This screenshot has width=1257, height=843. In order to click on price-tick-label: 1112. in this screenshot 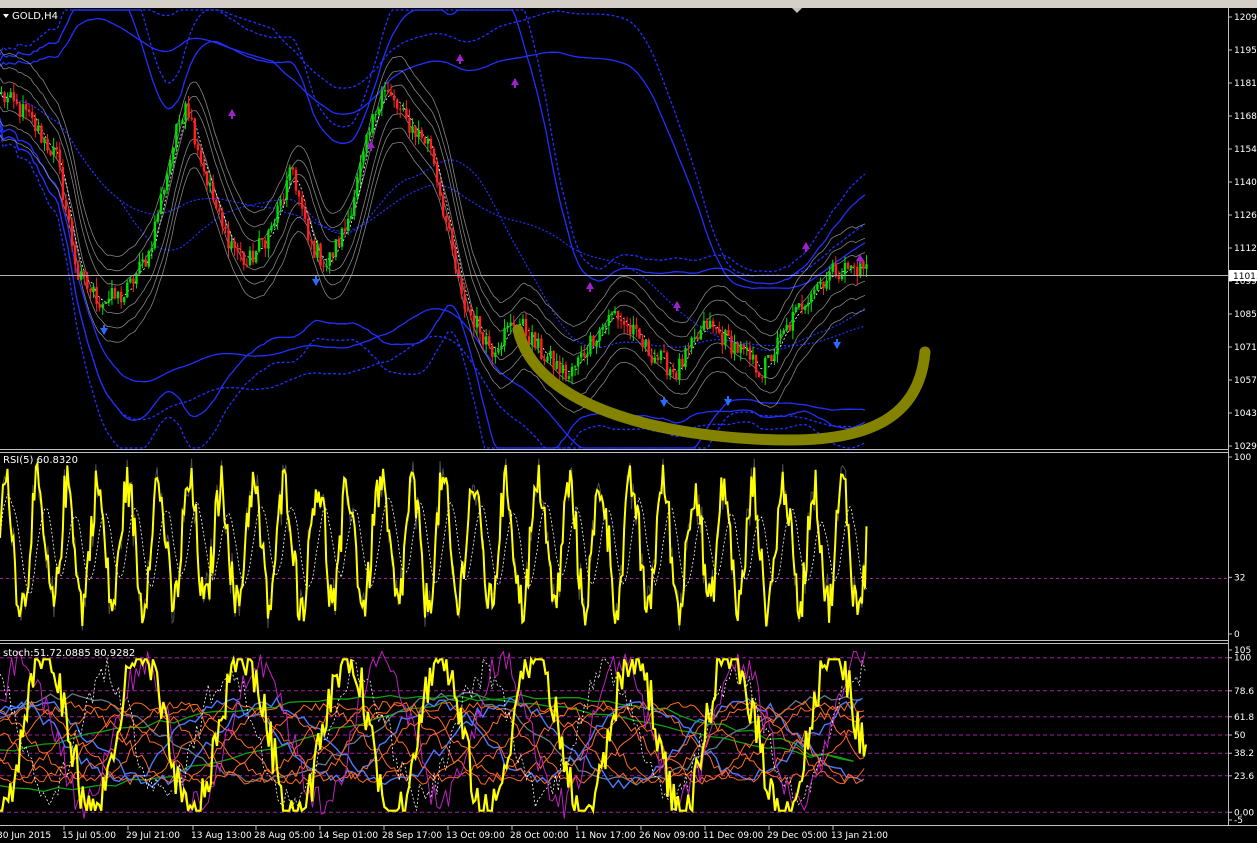, I will do `click(1245, 249)`.